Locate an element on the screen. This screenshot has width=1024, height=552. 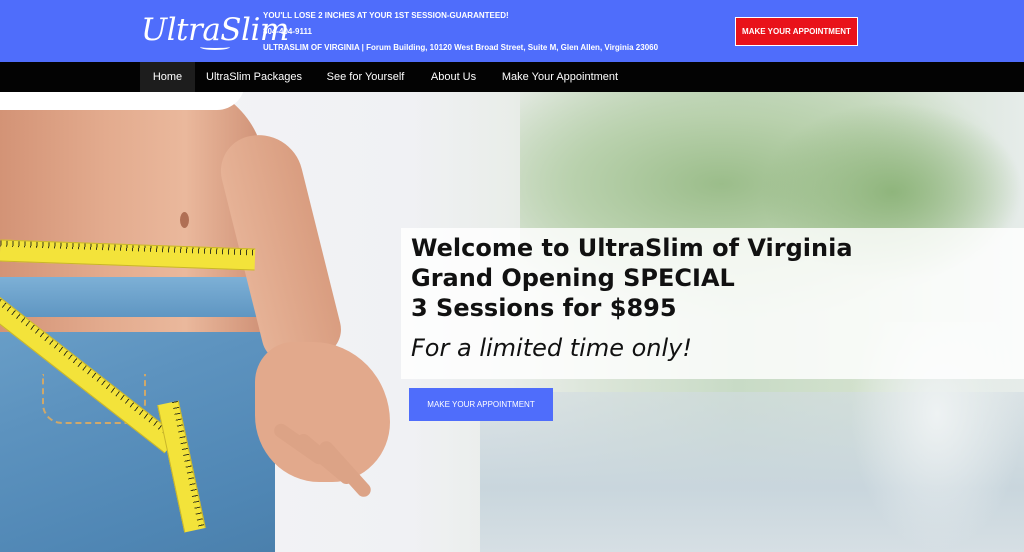
phone-number: 804-404-9111 is located at coordinates (287, 31).